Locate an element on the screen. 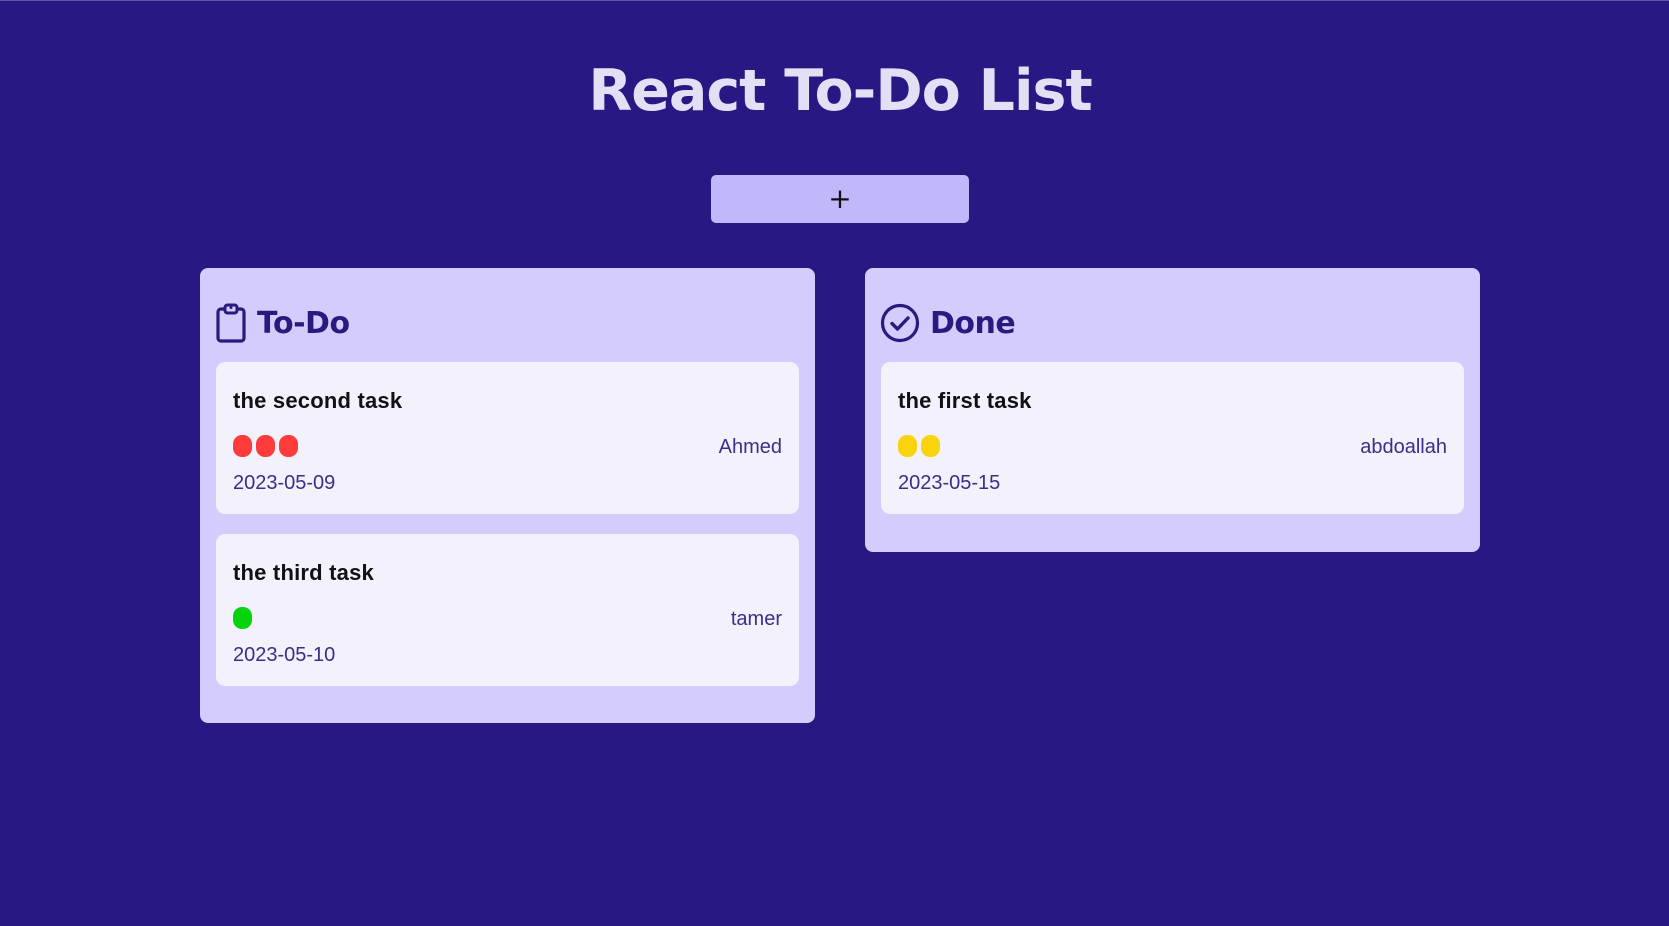  task-card: the first task abdoallah 2023-05-15 is located at coordinates (1172, 438).